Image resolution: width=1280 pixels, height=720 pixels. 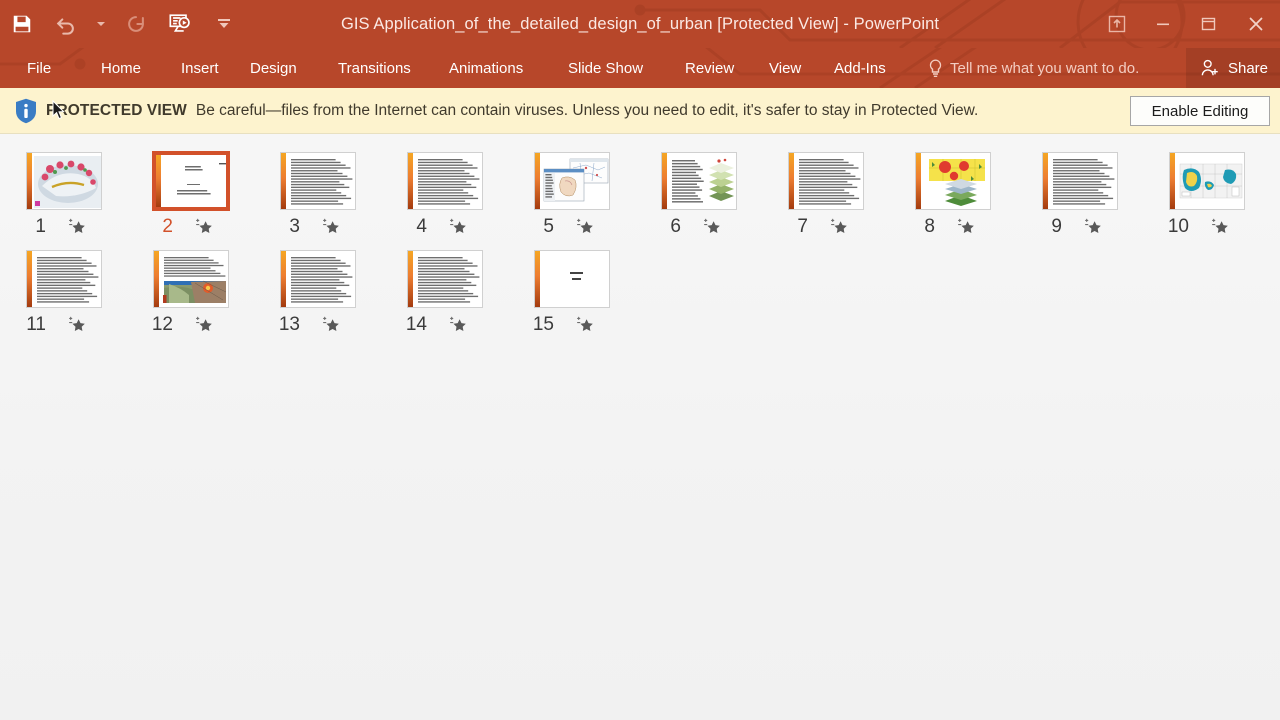 I want to click on customize-qat-icon, so click(x=224, y=24).